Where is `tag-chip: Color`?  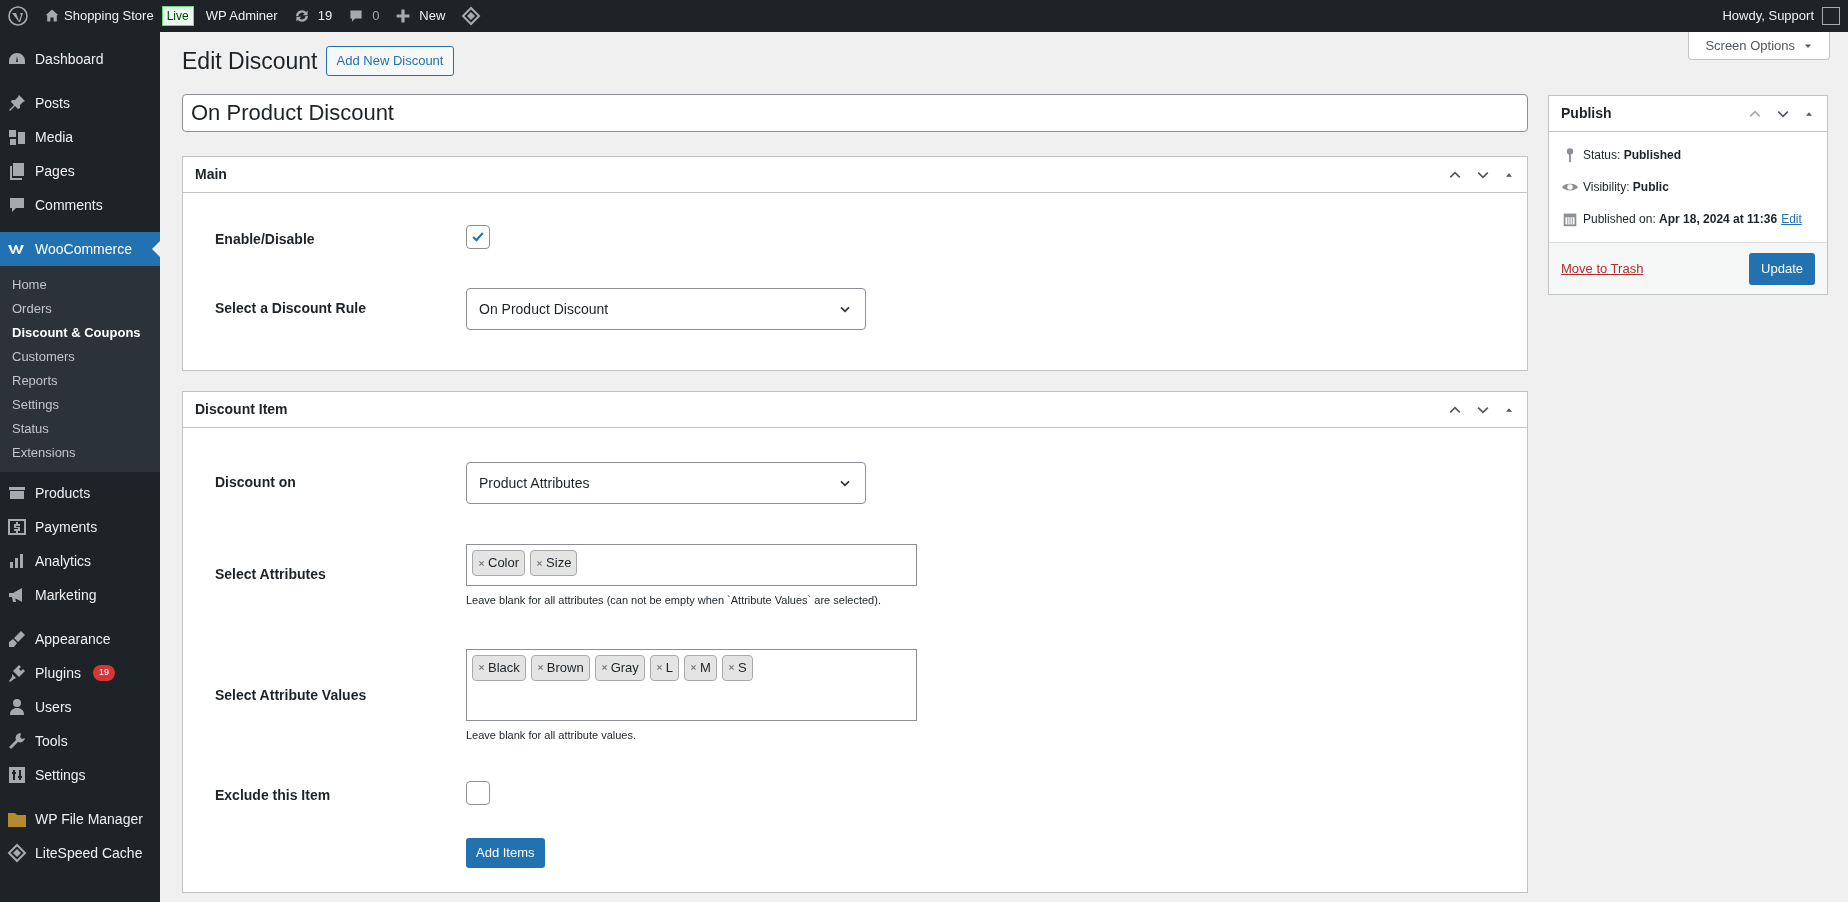
tag-chip: Color is located at coordinates (499, 563).